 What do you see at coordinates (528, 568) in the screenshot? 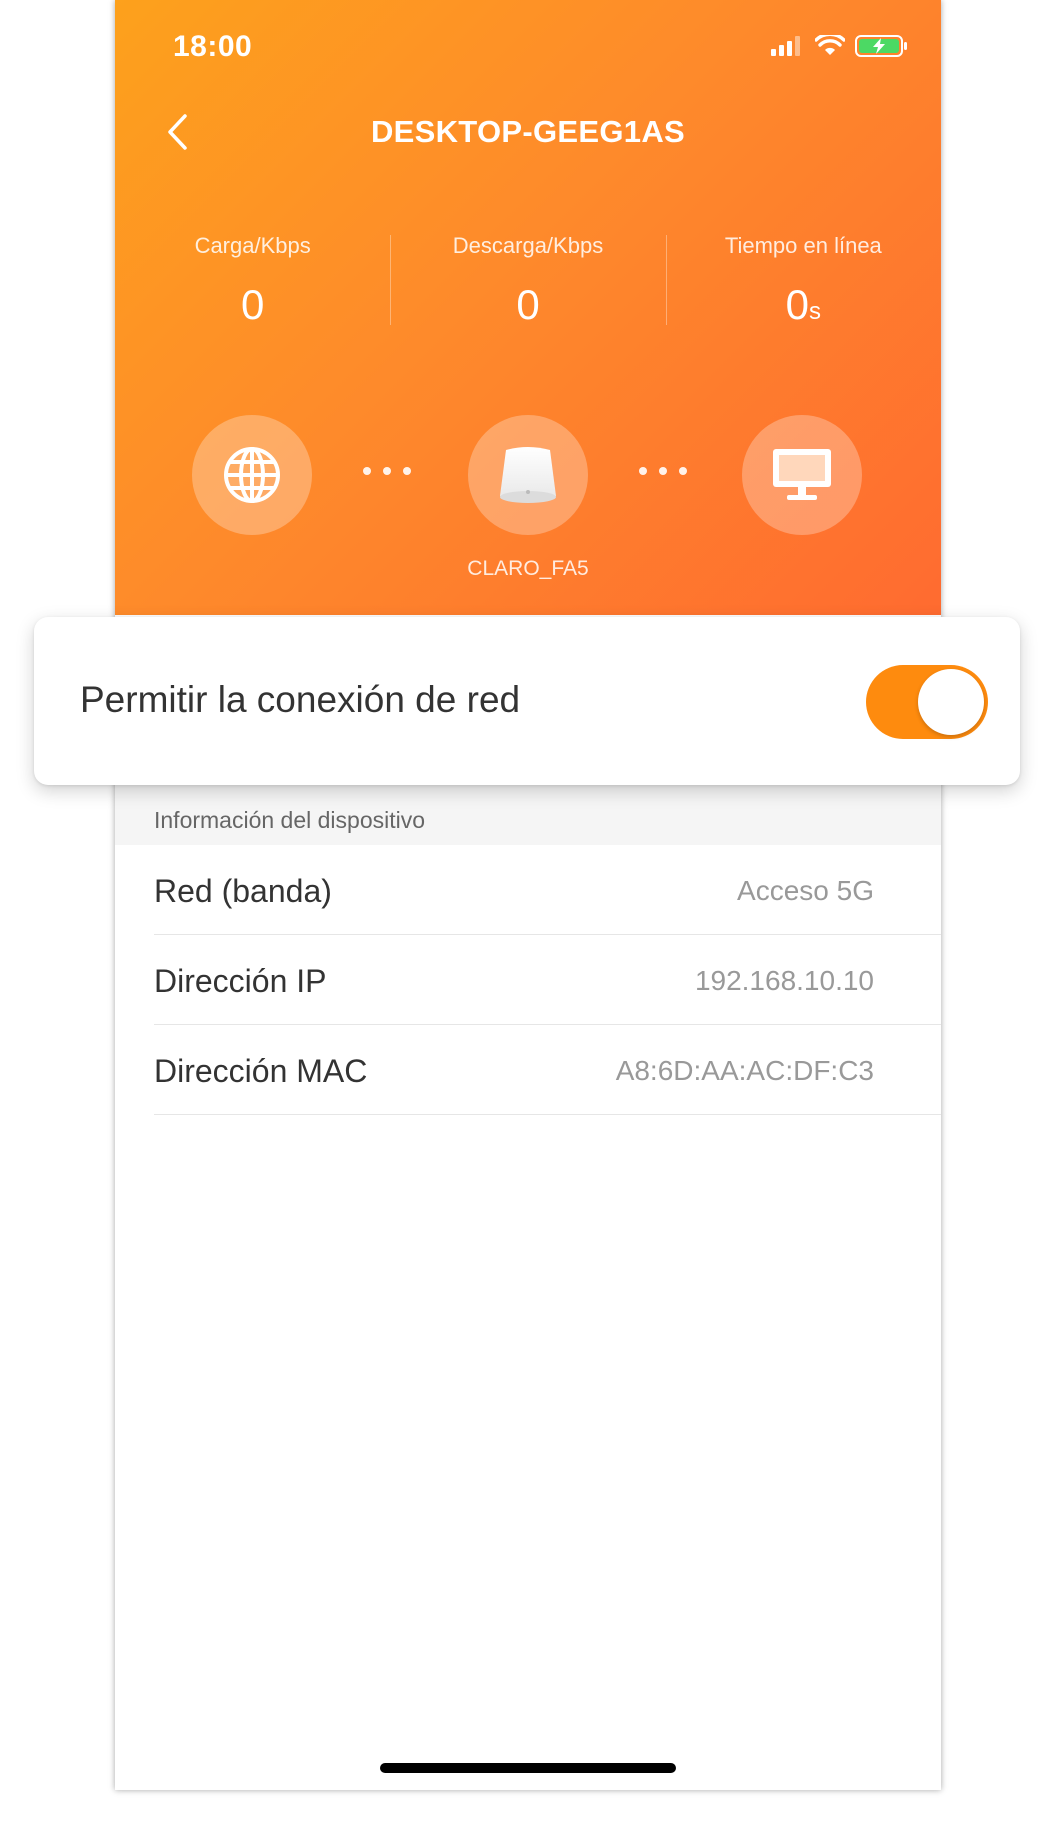
I see `router-name: CLARO_FA5` at bounding box center [528, 568].